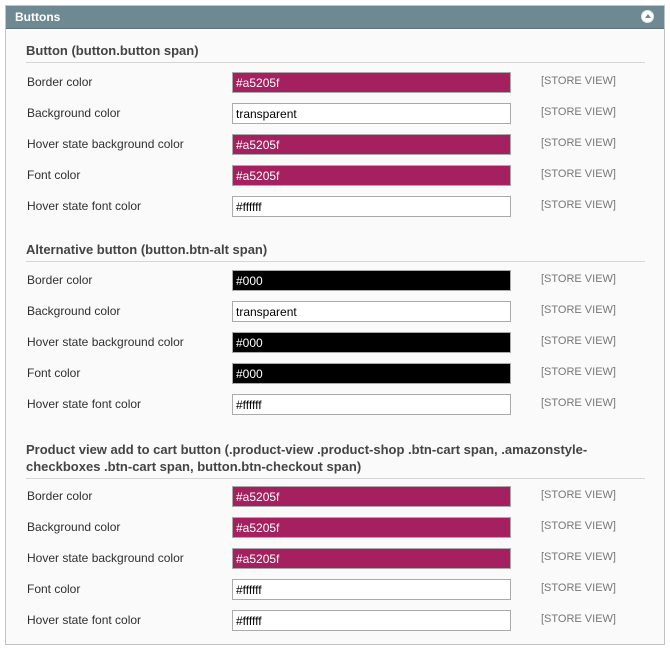 The width and height of the screenshot is (670, 650). I want to click on section-button: Button (button.button span), so click(335, 52).